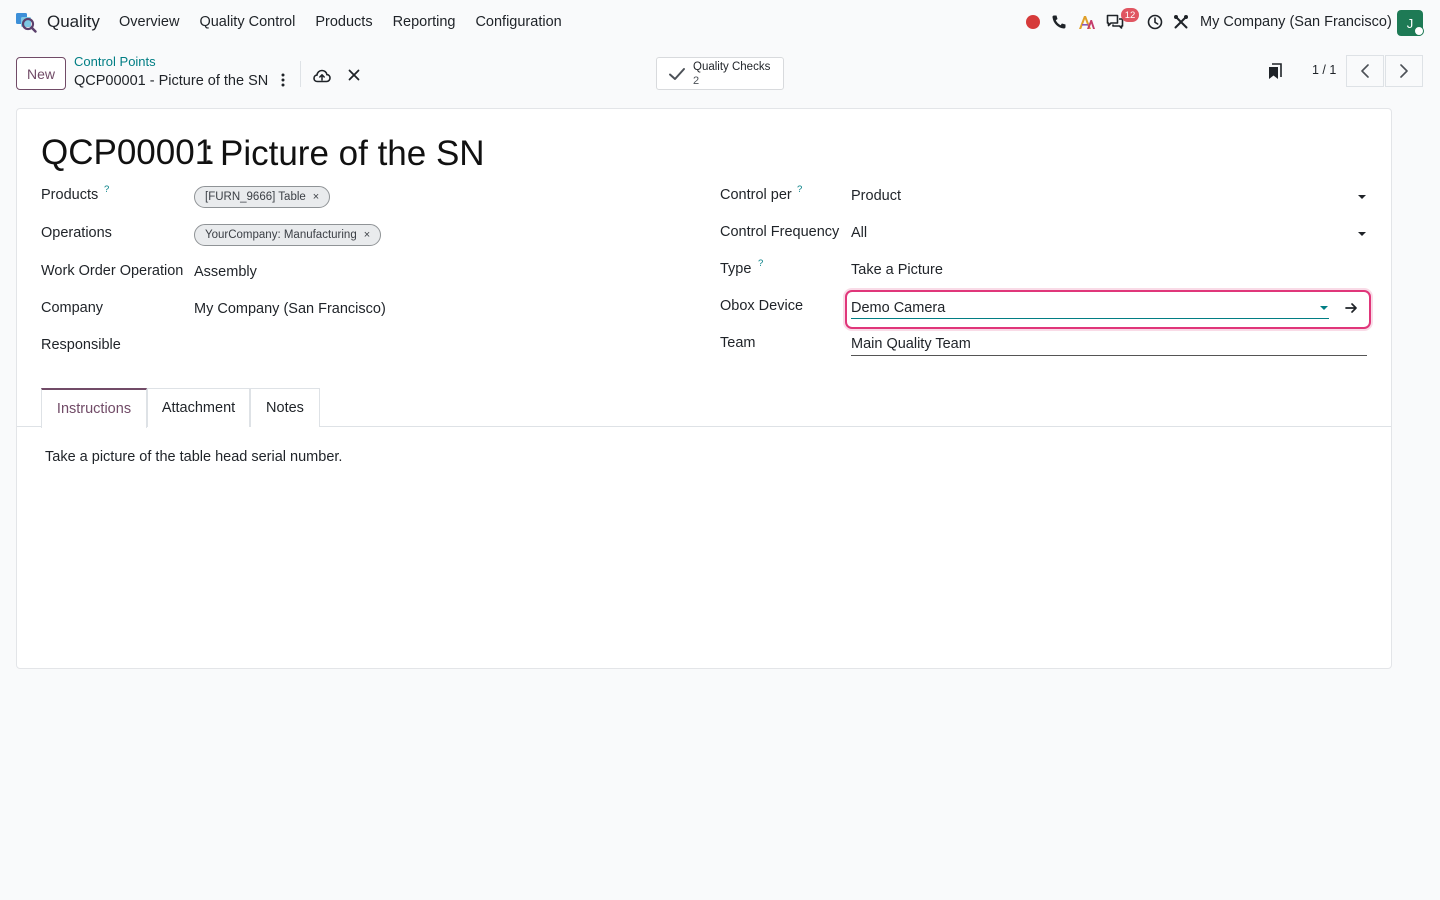 The width and height of the screenshot is (1440, 900). What do you see at coordinates (352, 154) in the screenshot?
I see `record-name-field: Picture of the SN` at bounding box center [352, 154].